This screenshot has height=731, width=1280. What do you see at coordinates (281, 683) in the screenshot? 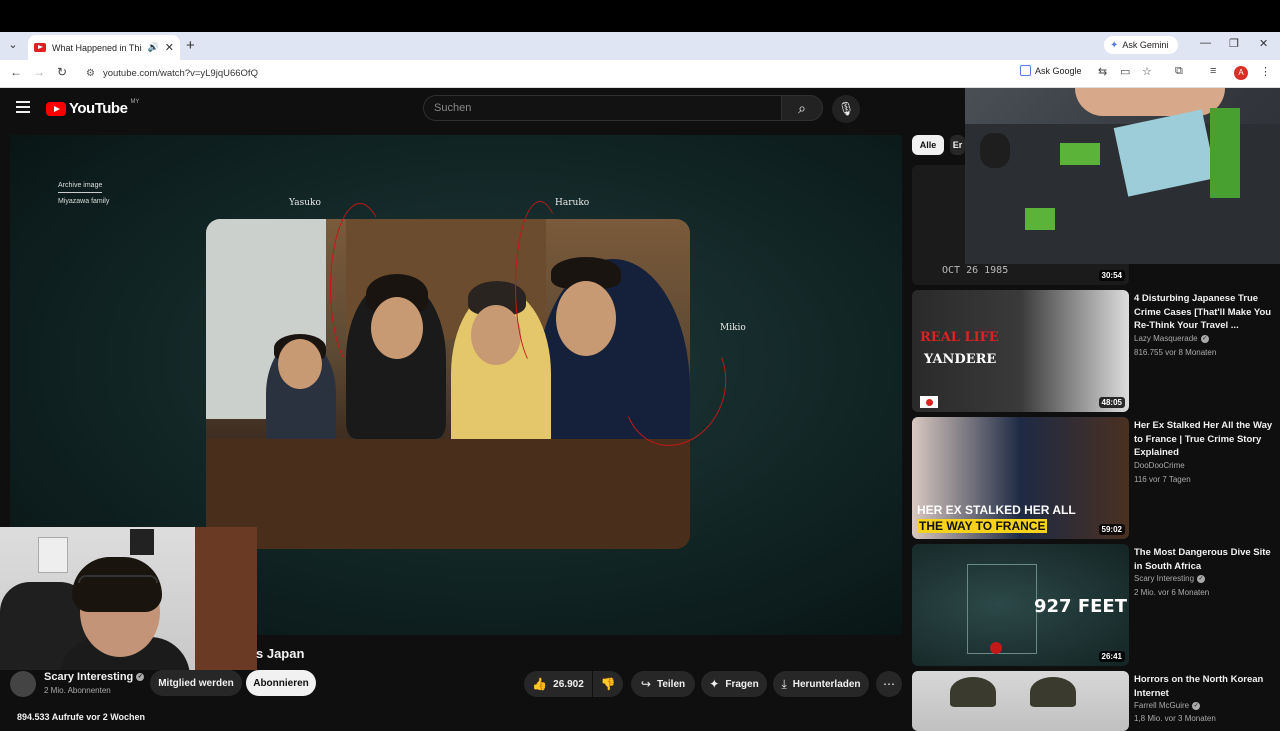
I see `subscribe-button: Abonnieren` at bounding box center [281, 683].